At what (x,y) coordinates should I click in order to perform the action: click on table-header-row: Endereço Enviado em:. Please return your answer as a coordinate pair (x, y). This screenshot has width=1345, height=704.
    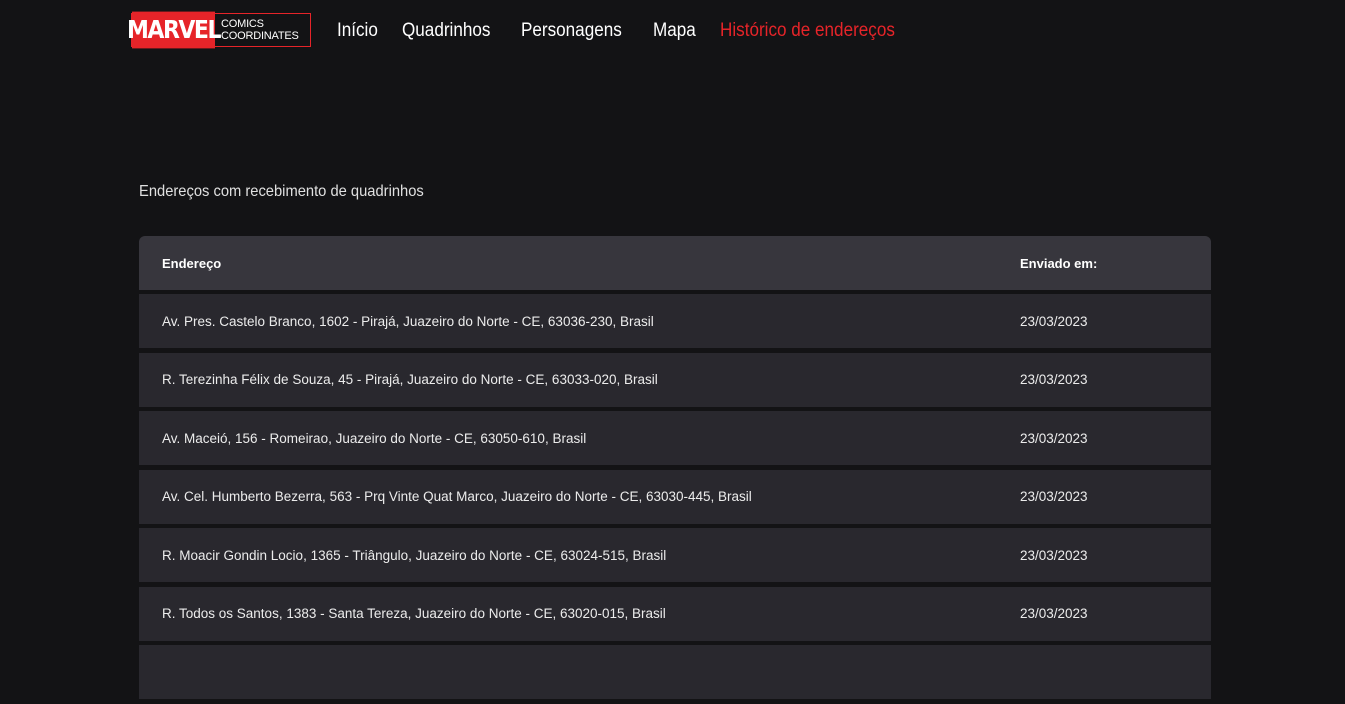
    Looking at the image, I should click on (675, 263).